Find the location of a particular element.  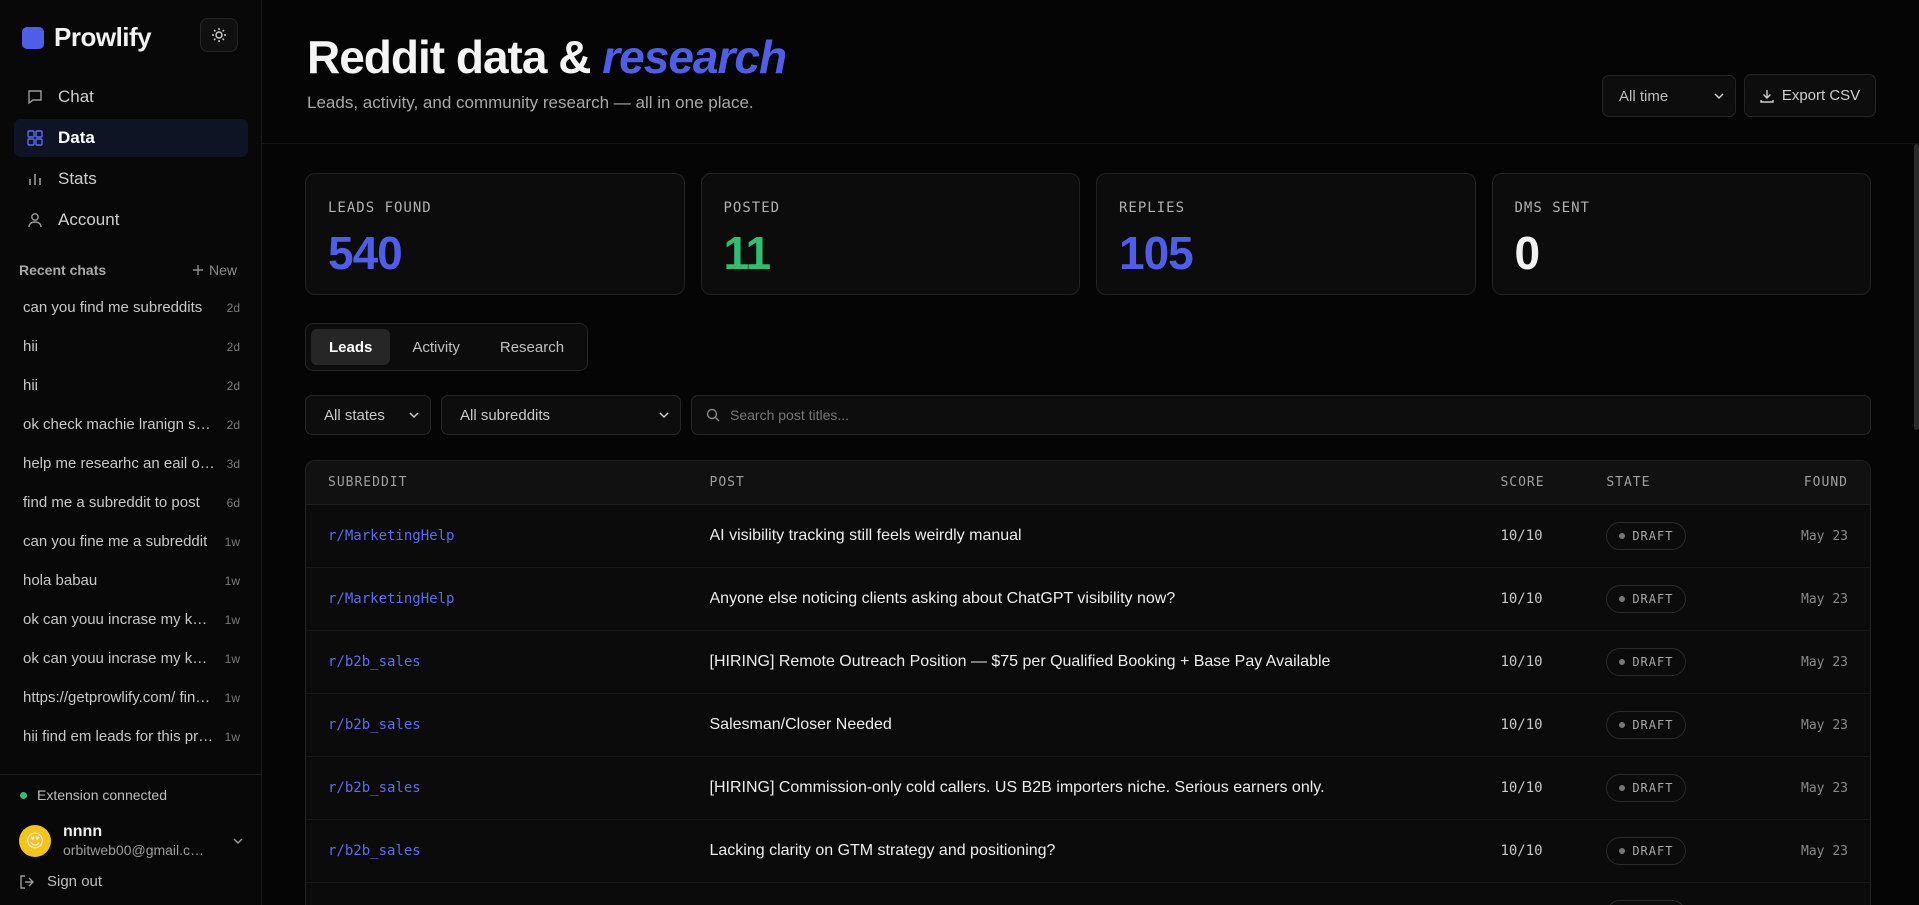

data-tabs: Leads Activity Research is located at coordinates (447, 347).